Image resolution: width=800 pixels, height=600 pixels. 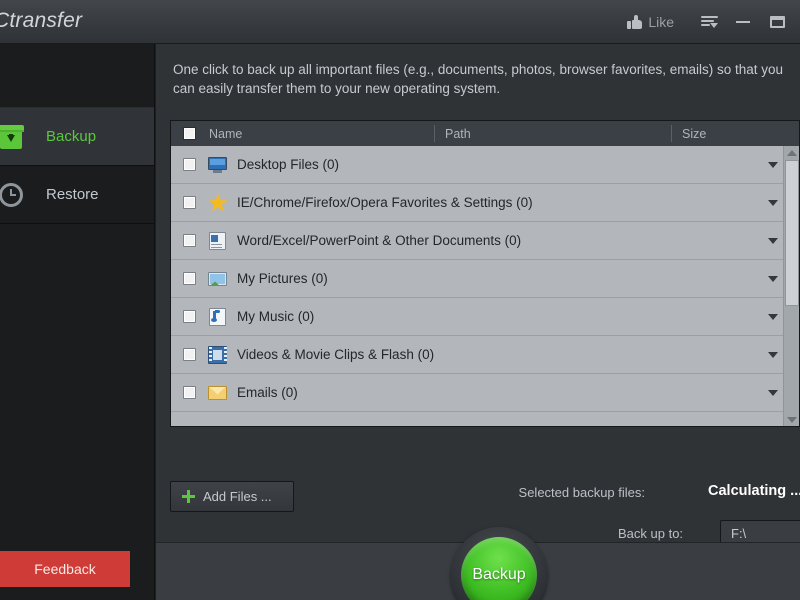 I want to click on thumbs-up-icon, so click(x=635, y=22).